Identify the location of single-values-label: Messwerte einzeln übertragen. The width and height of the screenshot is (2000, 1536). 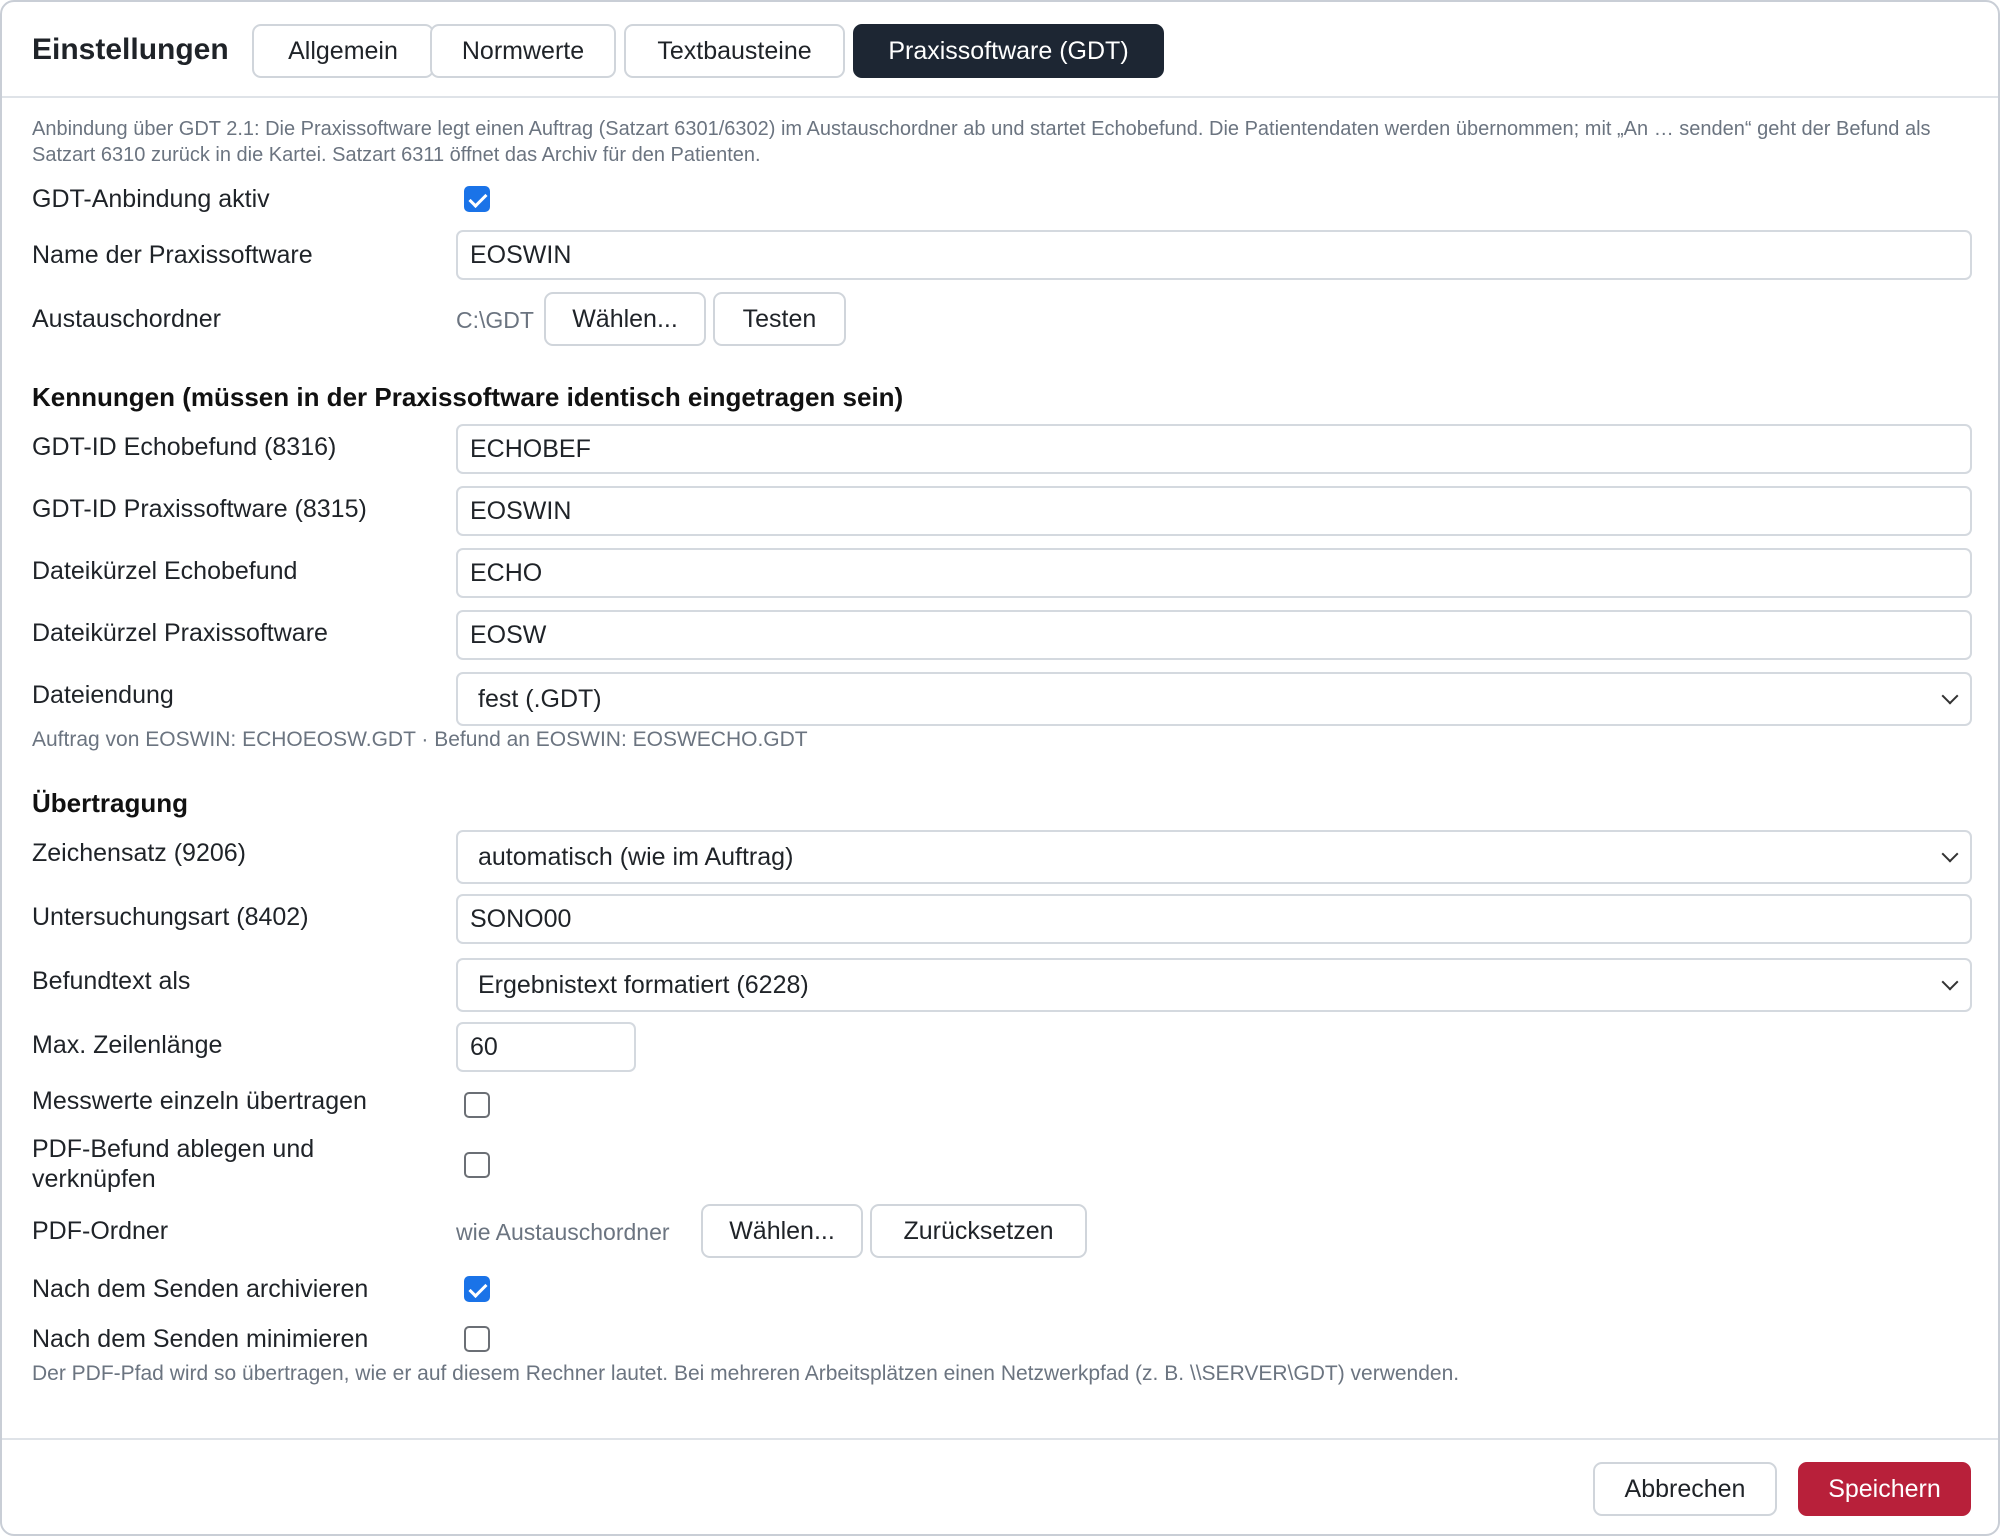
(199, 1101).